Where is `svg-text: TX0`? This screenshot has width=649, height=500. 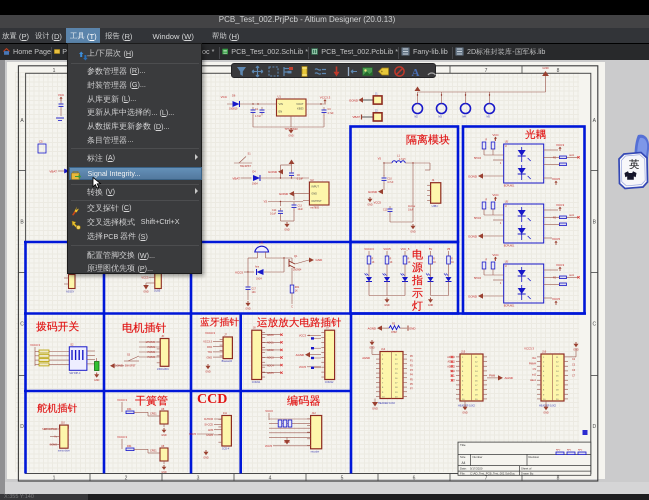 svg-text: TX0 is located at coordinates (209, 352).